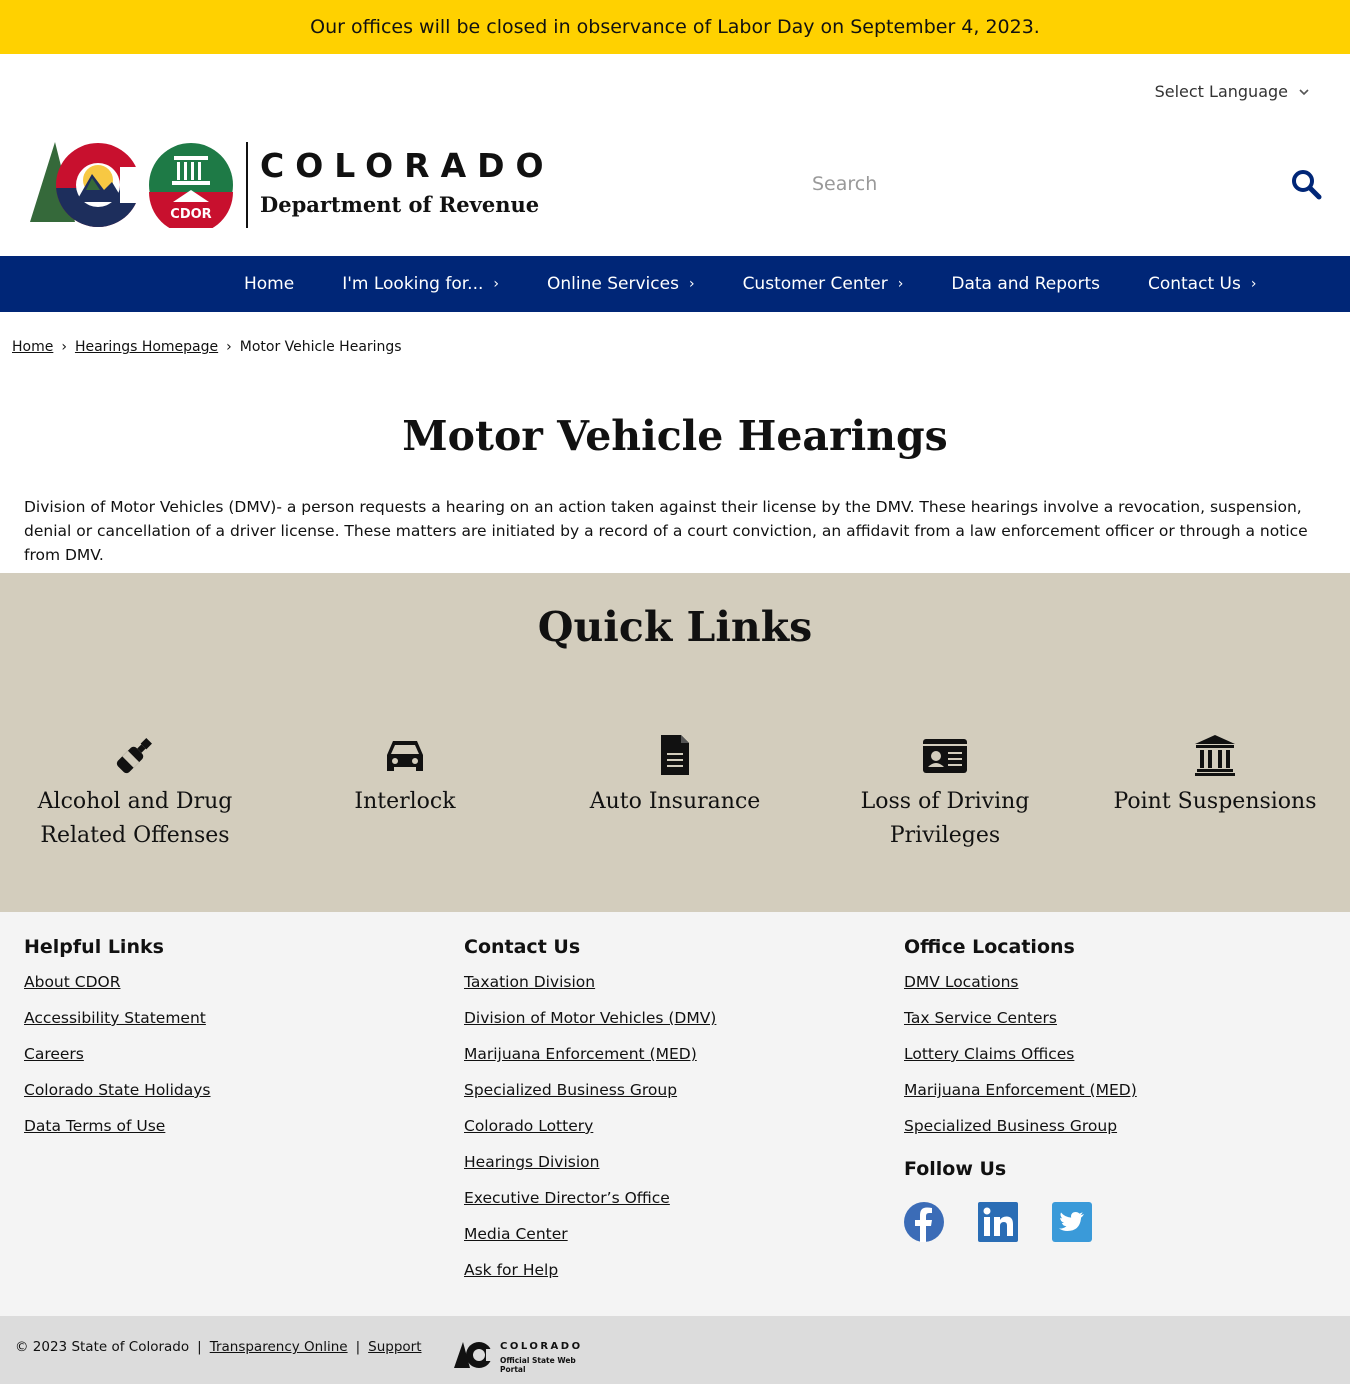  I want to click on footer-link: Media Center, so click(590, 1234).